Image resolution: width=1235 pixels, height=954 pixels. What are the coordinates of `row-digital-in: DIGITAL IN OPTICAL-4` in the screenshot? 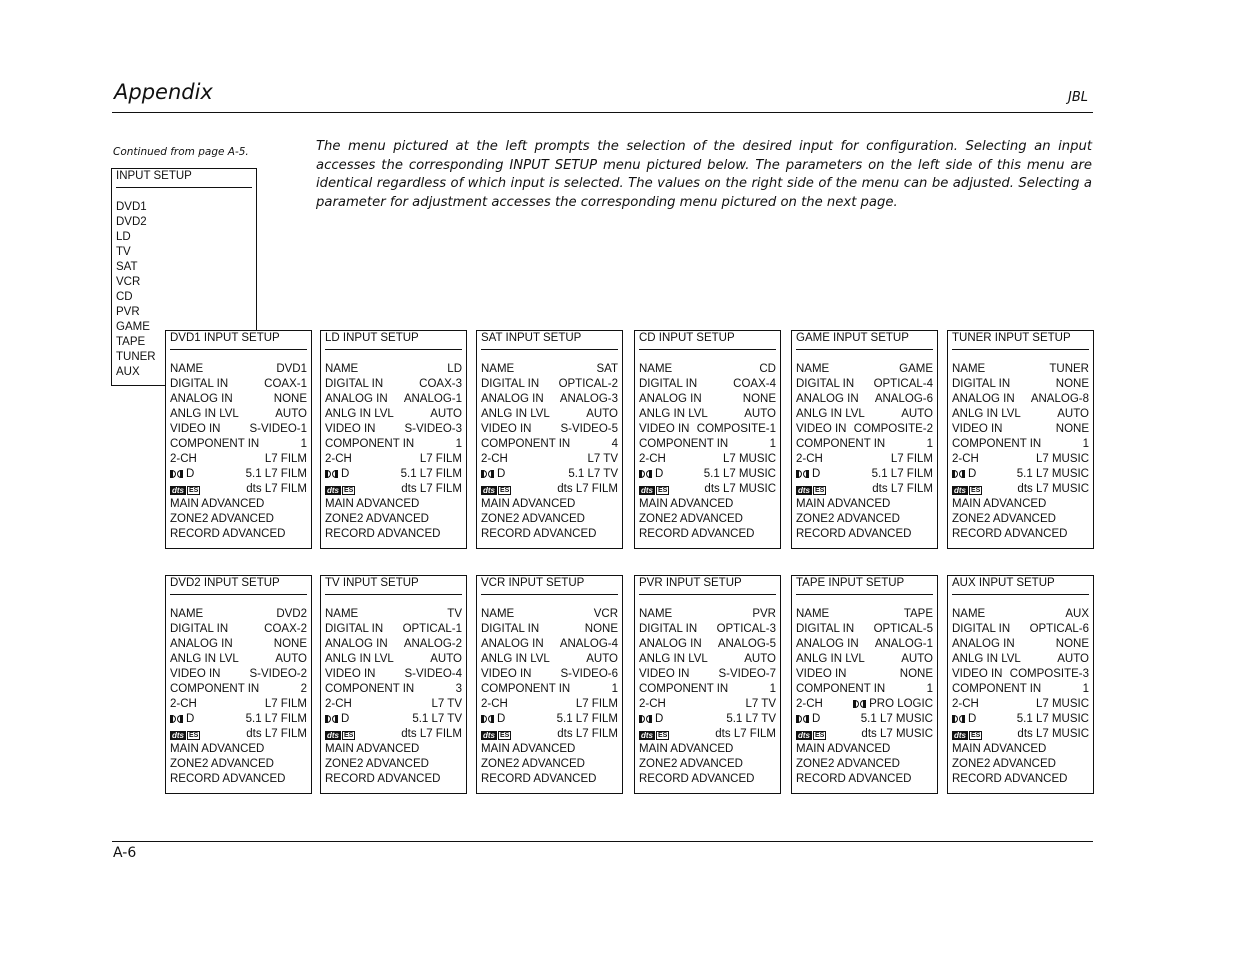 It's located at (864, 384).